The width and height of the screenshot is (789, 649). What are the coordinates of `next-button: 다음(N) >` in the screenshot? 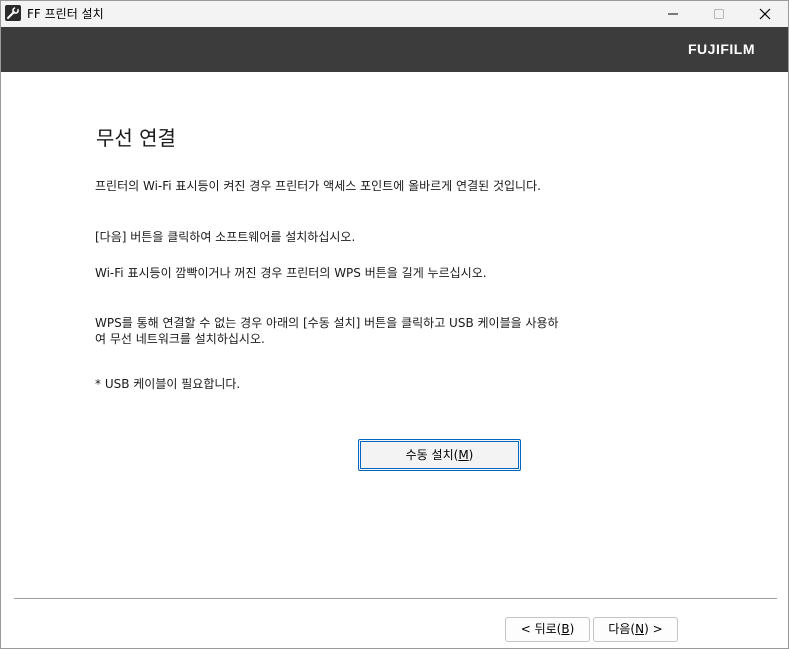 It's located at (635, 629).